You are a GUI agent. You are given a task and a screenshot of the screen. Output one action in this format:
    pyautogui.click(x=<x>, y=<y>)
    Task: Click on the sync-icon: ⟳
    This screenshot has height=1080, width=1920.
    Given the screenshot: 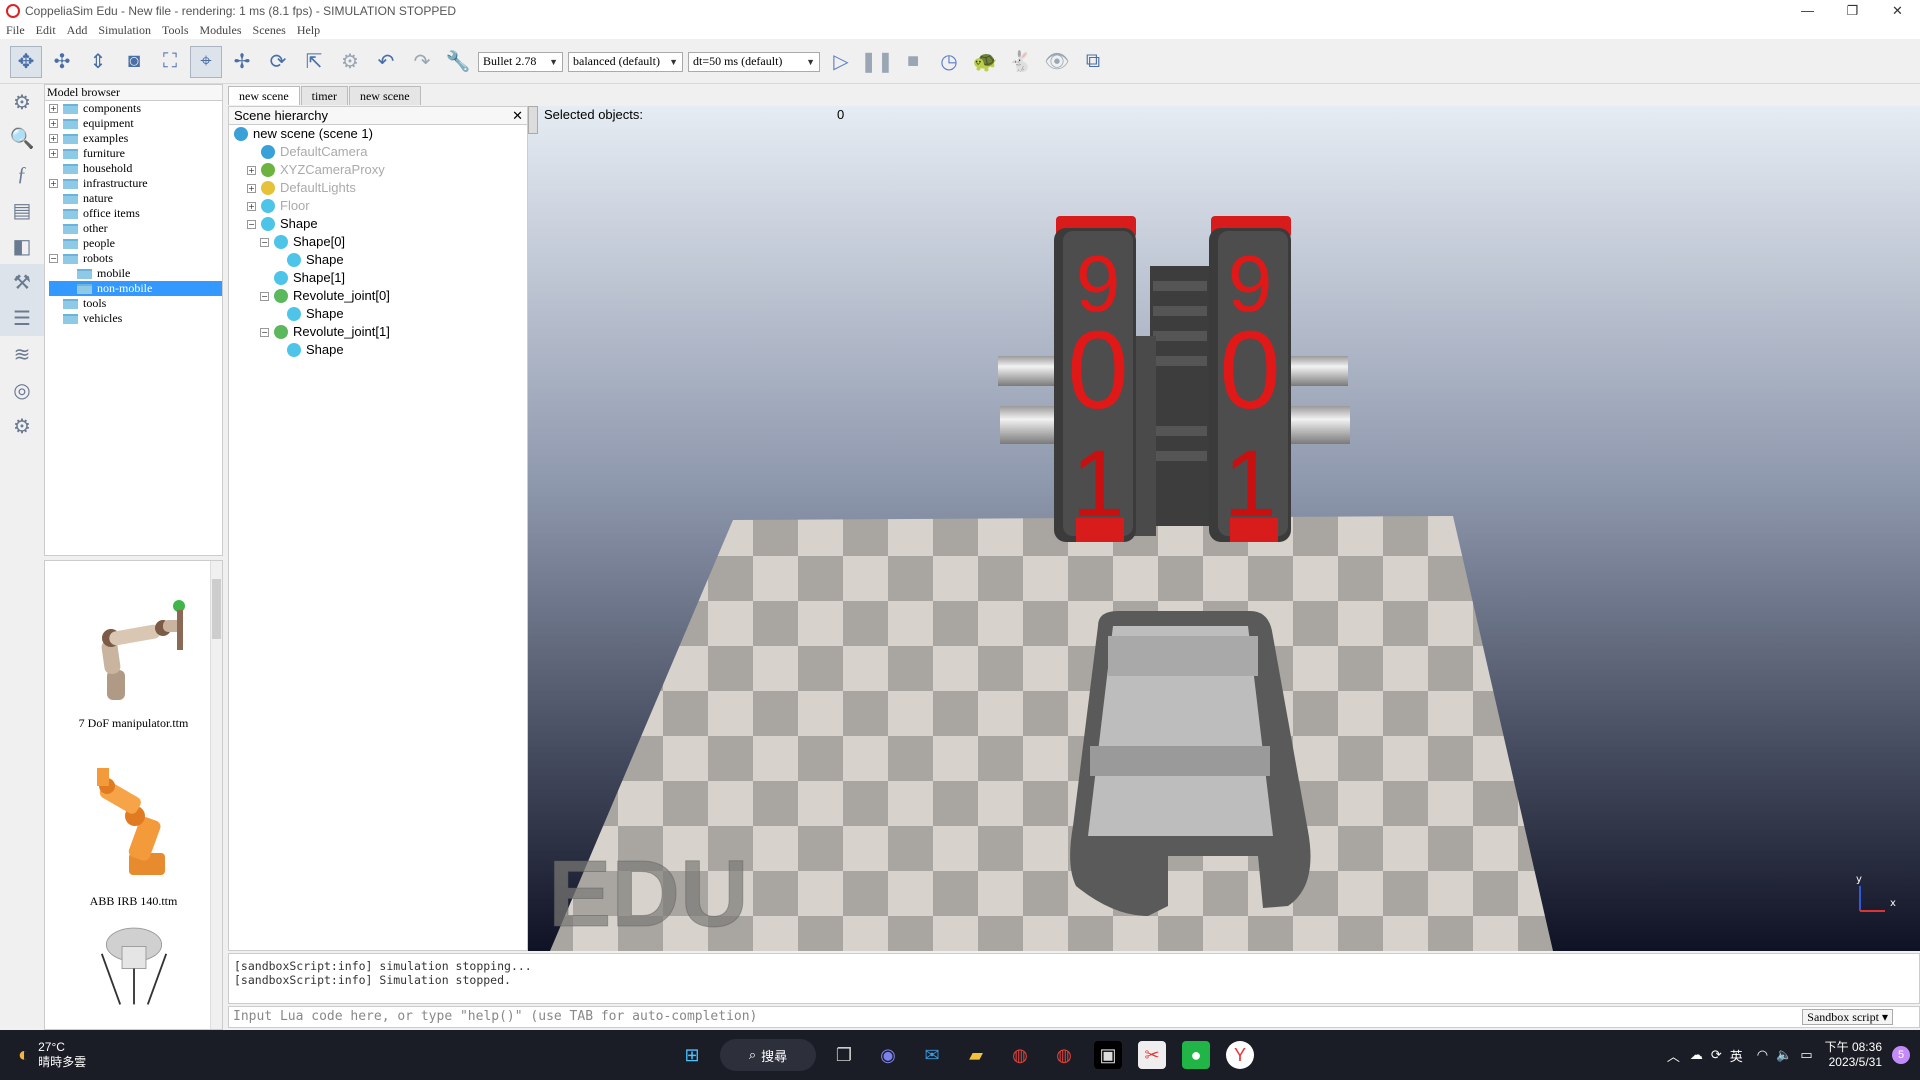 What is the action you would take?
    pyautogui.click(x=1716, y=1055)
    